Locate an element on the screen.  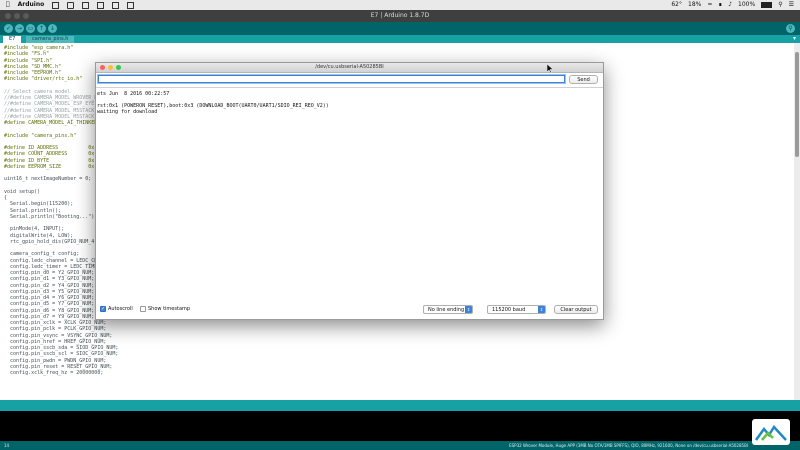
line-ending-select: No line ending ↕ is located at coordinates (448, 309).